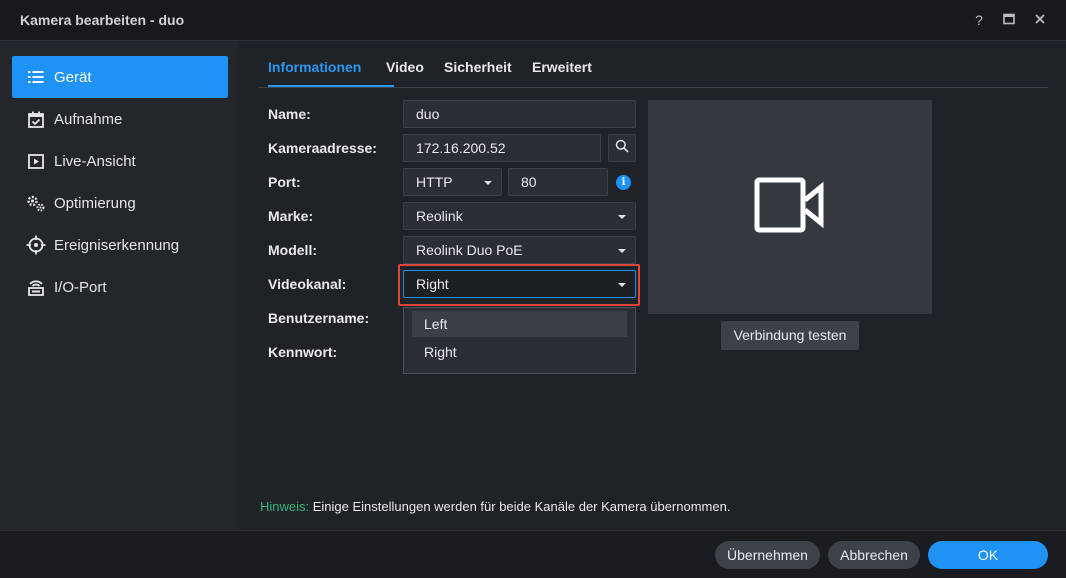 This screenshot has width=1066, height=578. I want to click on tab-erweitert: Erweitert, so click(562, 67).